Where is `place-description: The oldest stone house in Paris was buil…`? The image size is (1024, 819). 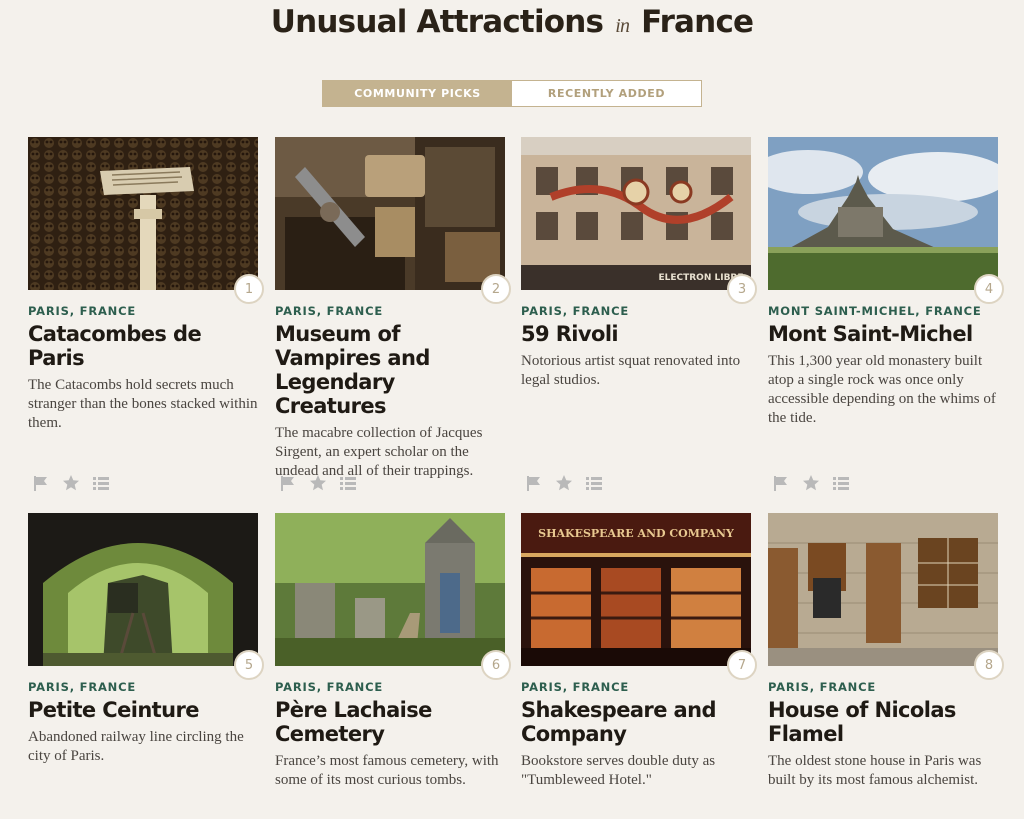
place-description: The oldest stone house in Paris was buil… is located at coordinates (875, 770).